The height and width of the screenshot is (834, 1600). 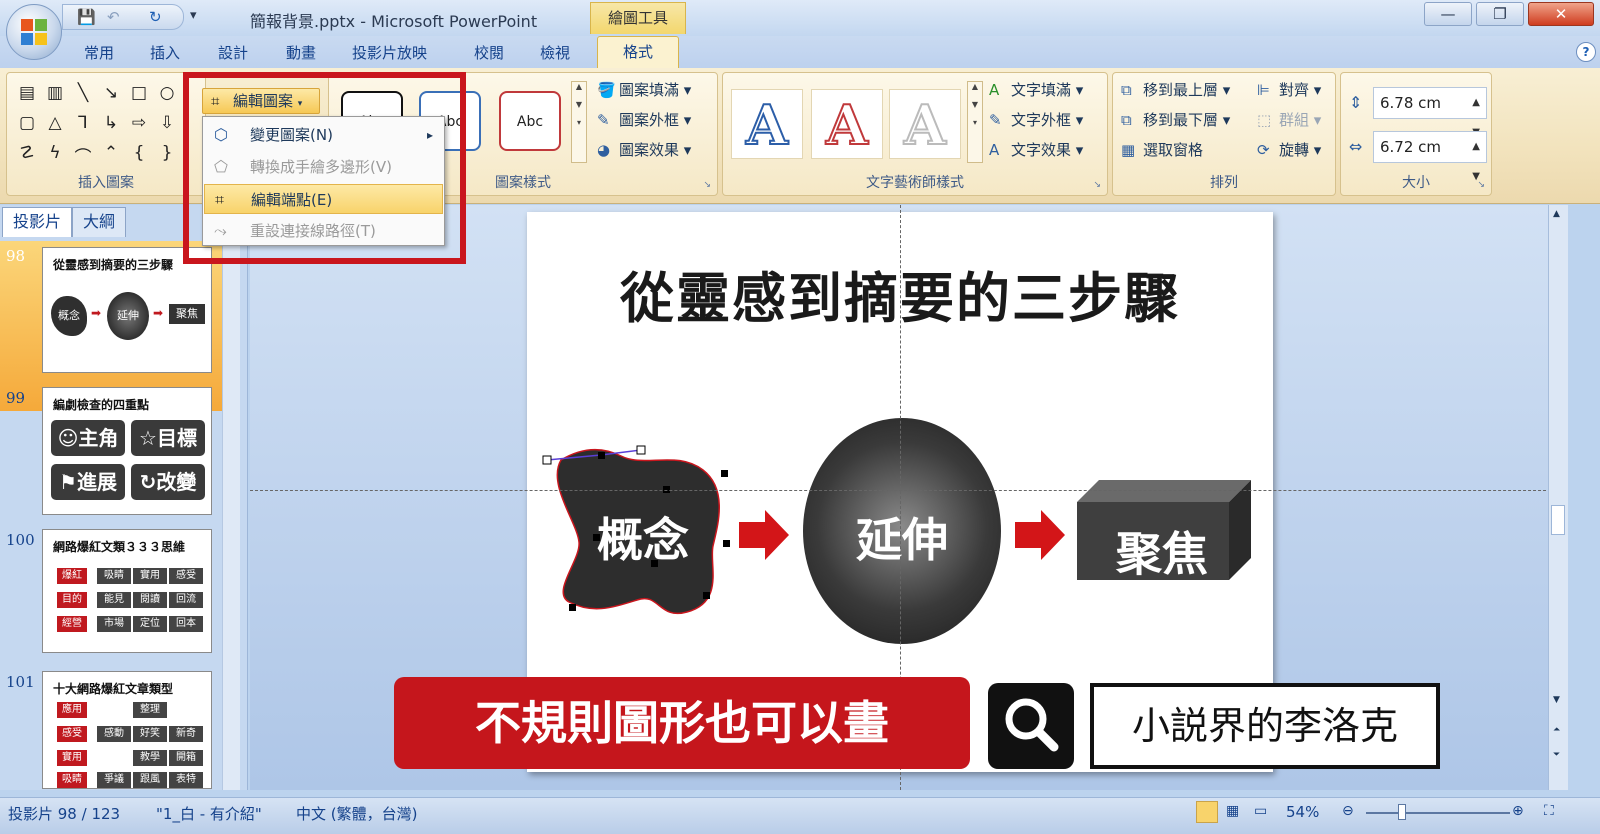 What do you see at coordinates (1402, 812) in the screenshot?
I see `zoom-slider-thumb` at bounding box center [1402, 812].